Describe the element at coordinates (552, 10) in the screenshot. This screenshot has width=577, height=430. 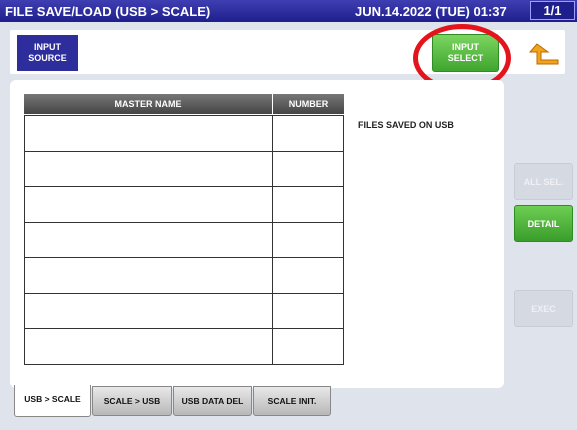
I see `page-indicator: 1/1` at that location.